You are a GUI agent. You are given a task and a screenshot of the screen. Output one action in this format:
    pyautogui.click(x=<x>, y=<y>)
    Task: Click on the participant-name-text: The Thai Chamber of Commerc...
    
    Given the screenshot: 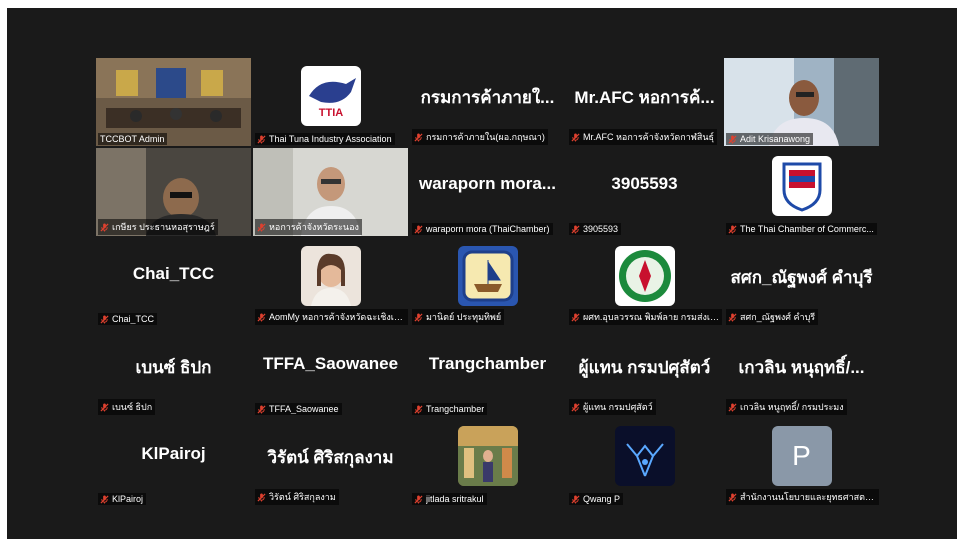 What is the action you would take?
    pyautogui.click(x=807, y=229)
    